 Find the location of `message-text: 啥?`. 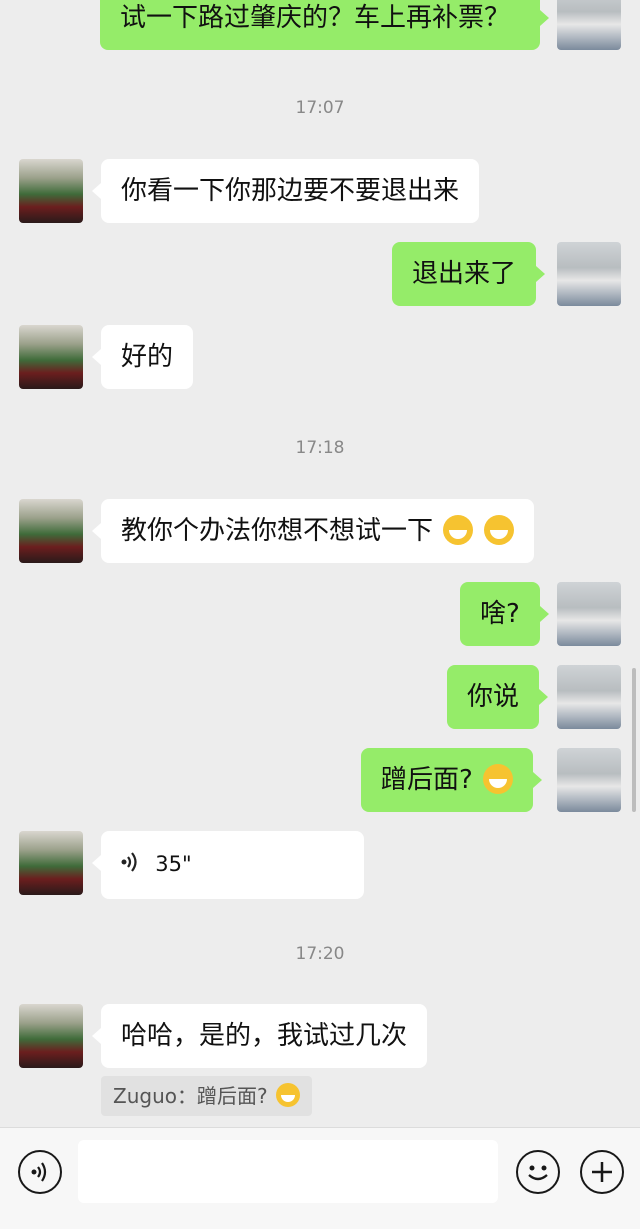

message-text: 啥? is located at coordinates (500, 614).